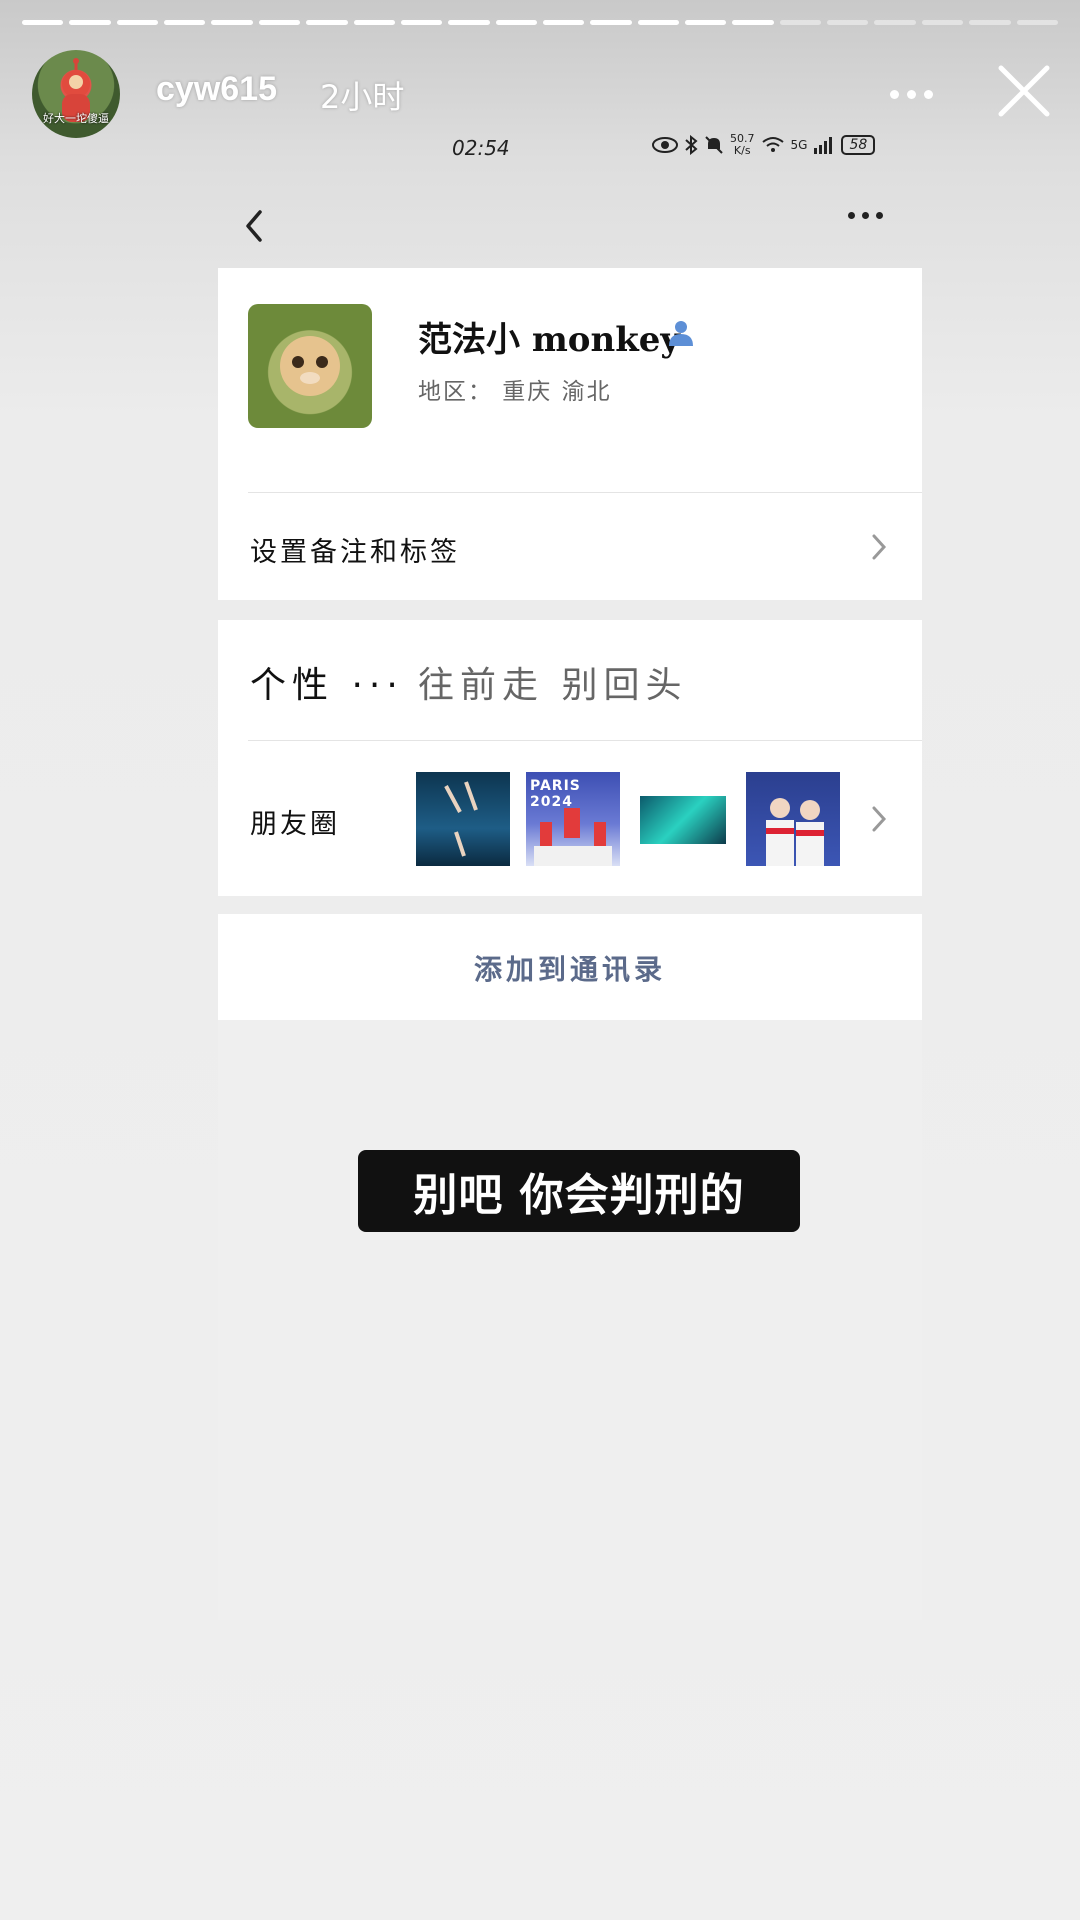 This screenshot has width=1080, height=1920. Describe the element at coordinates (515, 392) in the screenshot. I see `contact-region: 地区： 重庆 渝北` at that location.